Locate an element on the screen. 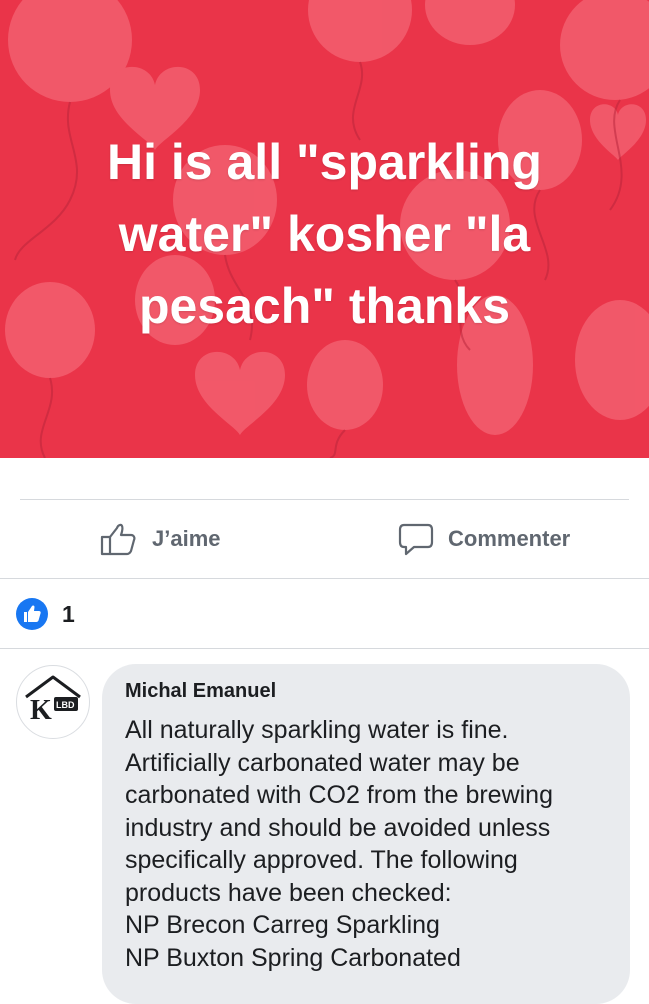  divider-reactions is located at coordinates (324, 648).